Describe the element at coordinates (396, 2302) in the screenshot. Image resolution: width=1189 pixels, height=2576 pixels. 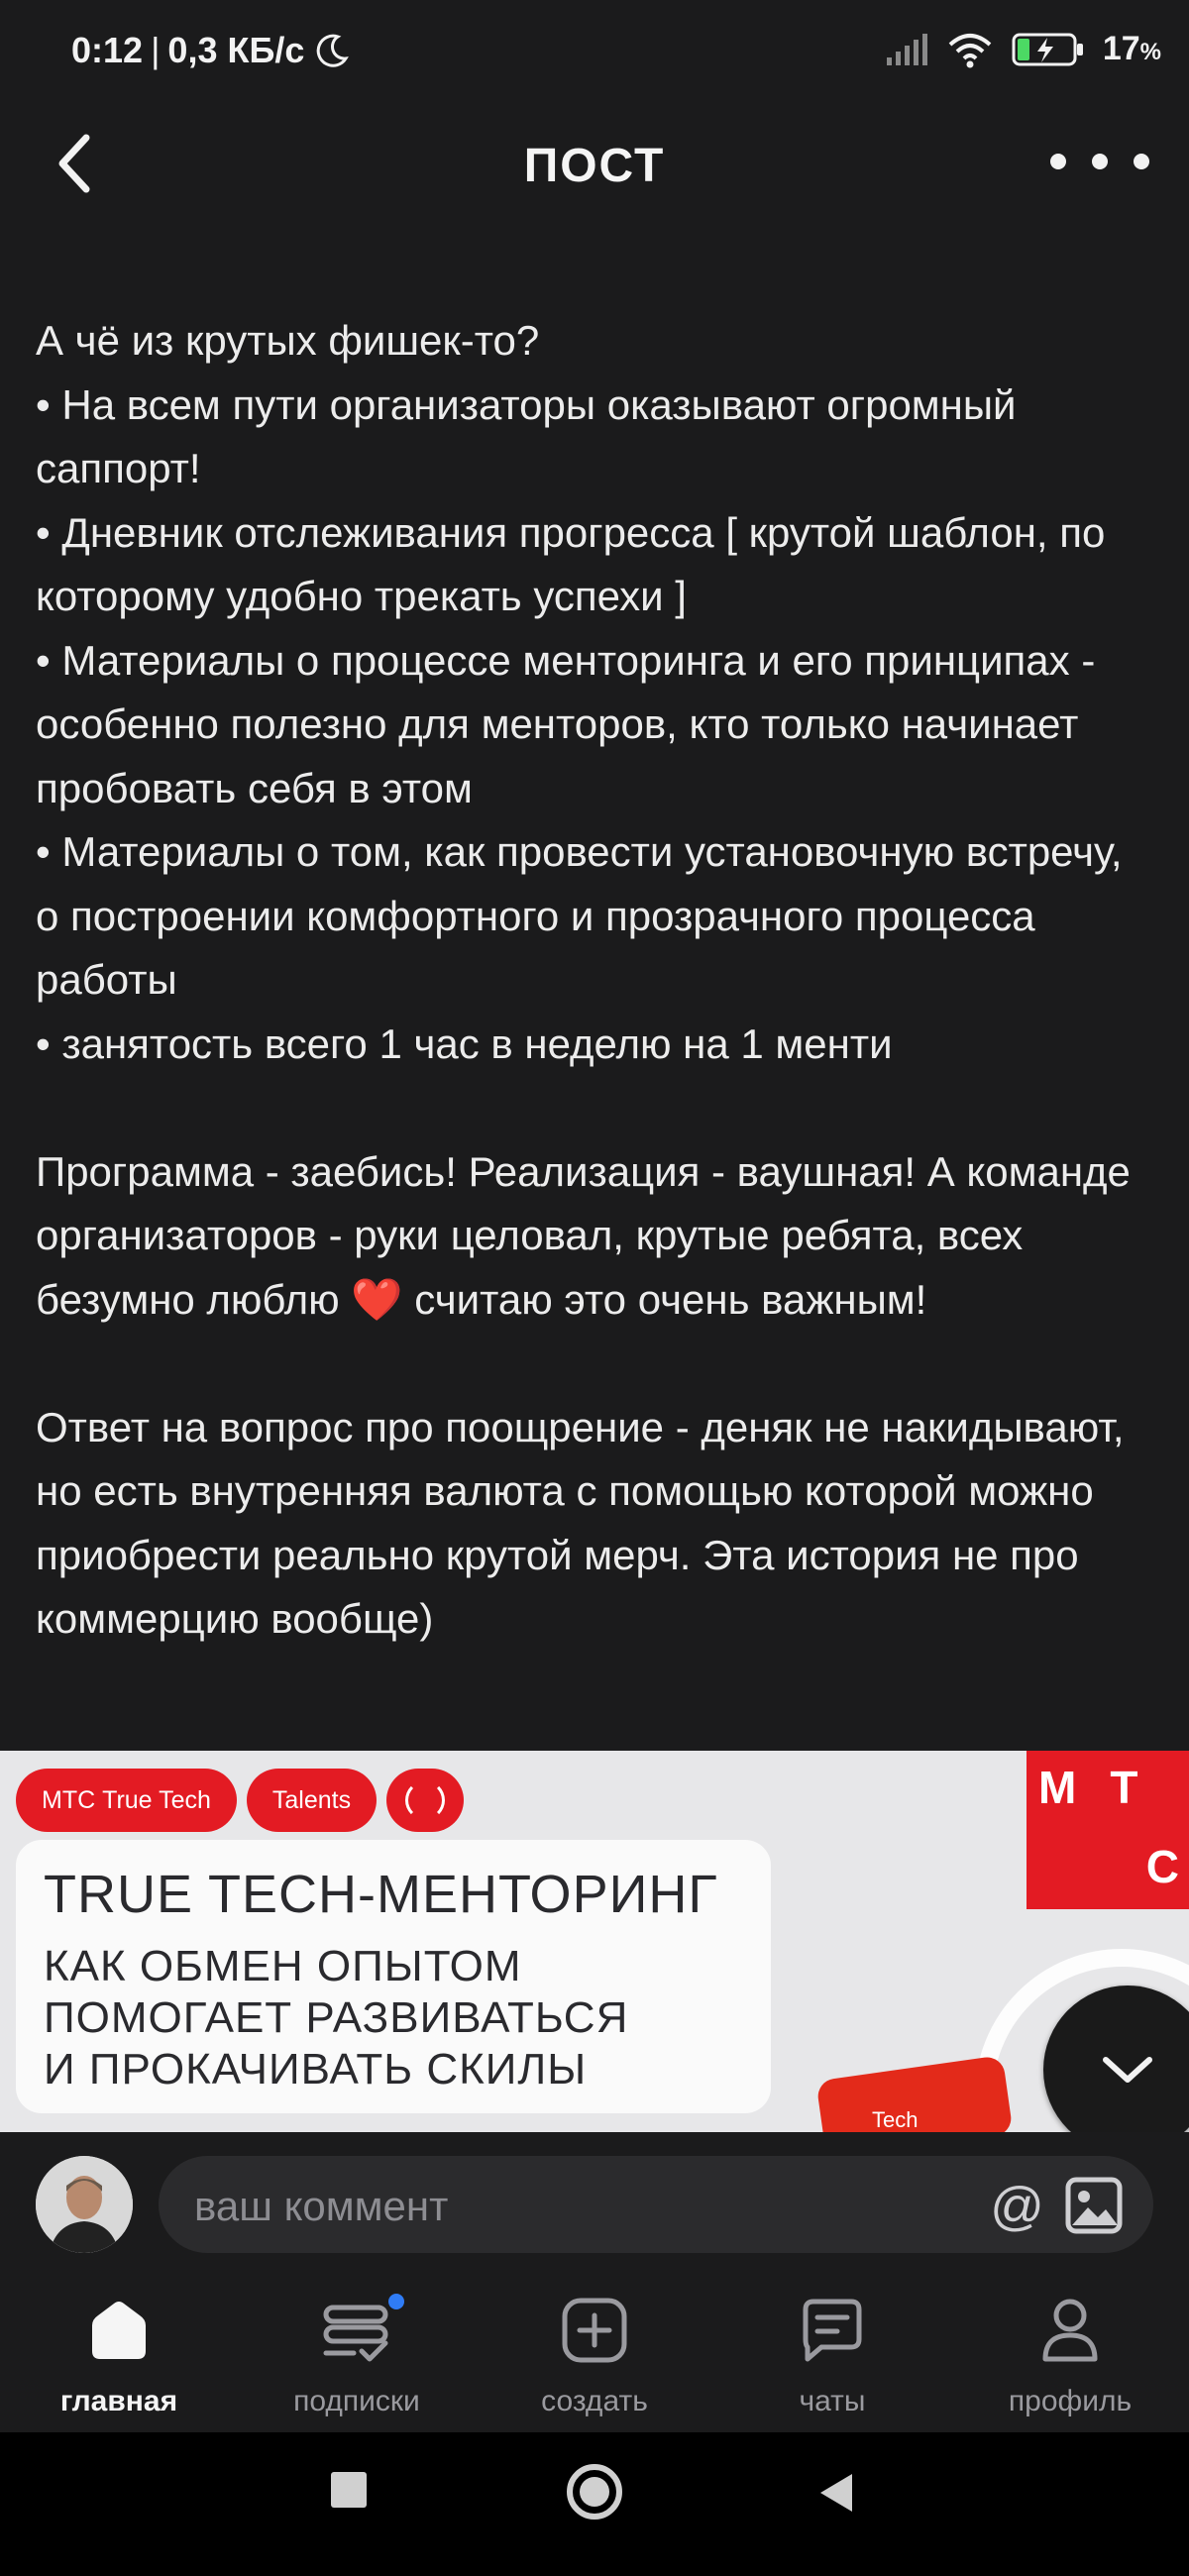
I see `notification-dot` at that location.